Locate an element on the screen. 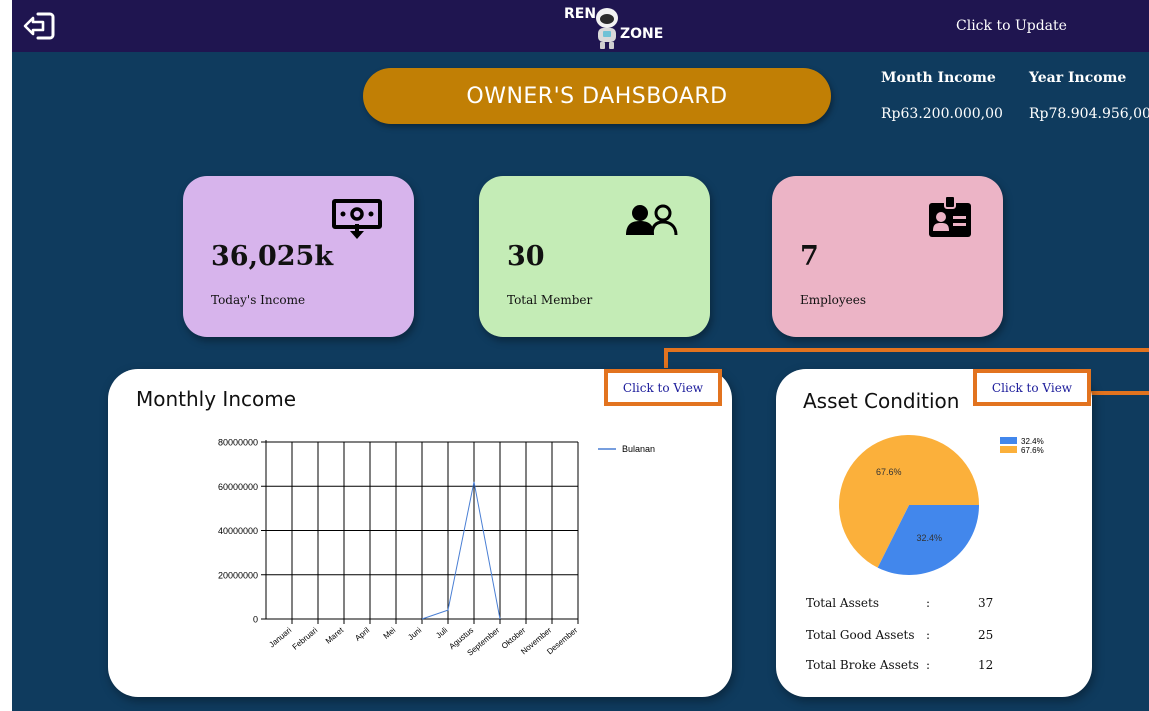 The width and height of the screenshot is (1149, 711). y-tick-label: 80000000 is located at coordinates (238, 443).